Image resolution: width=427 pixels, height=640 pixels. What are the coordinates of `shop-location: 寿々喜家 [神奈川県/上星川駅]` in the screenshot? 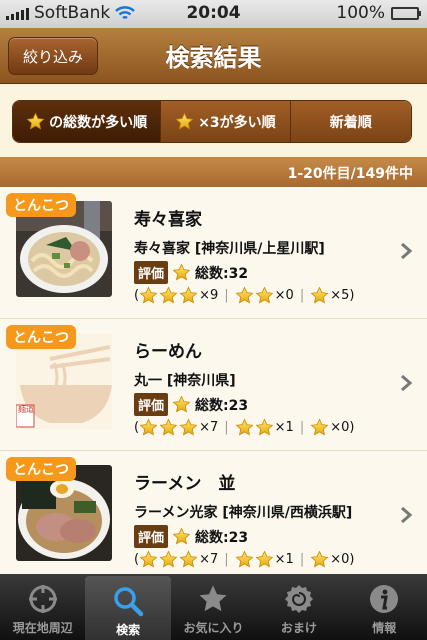 It's located at (229, 249).